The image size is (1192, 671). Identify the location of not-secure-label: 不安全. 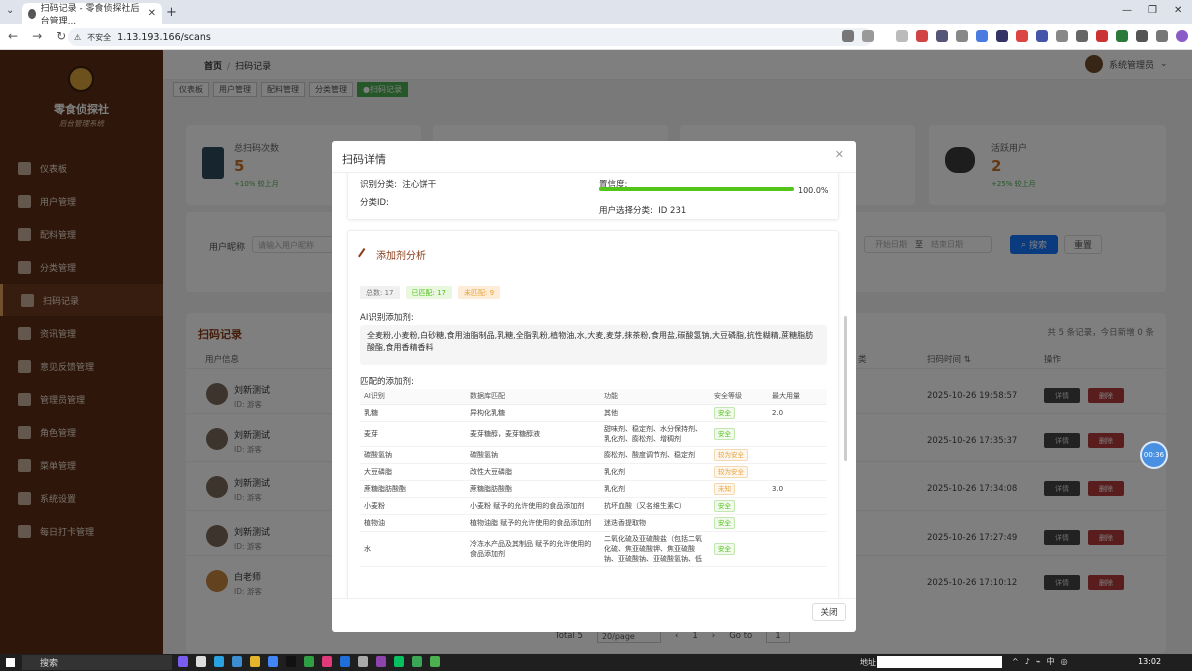
(99, 37).